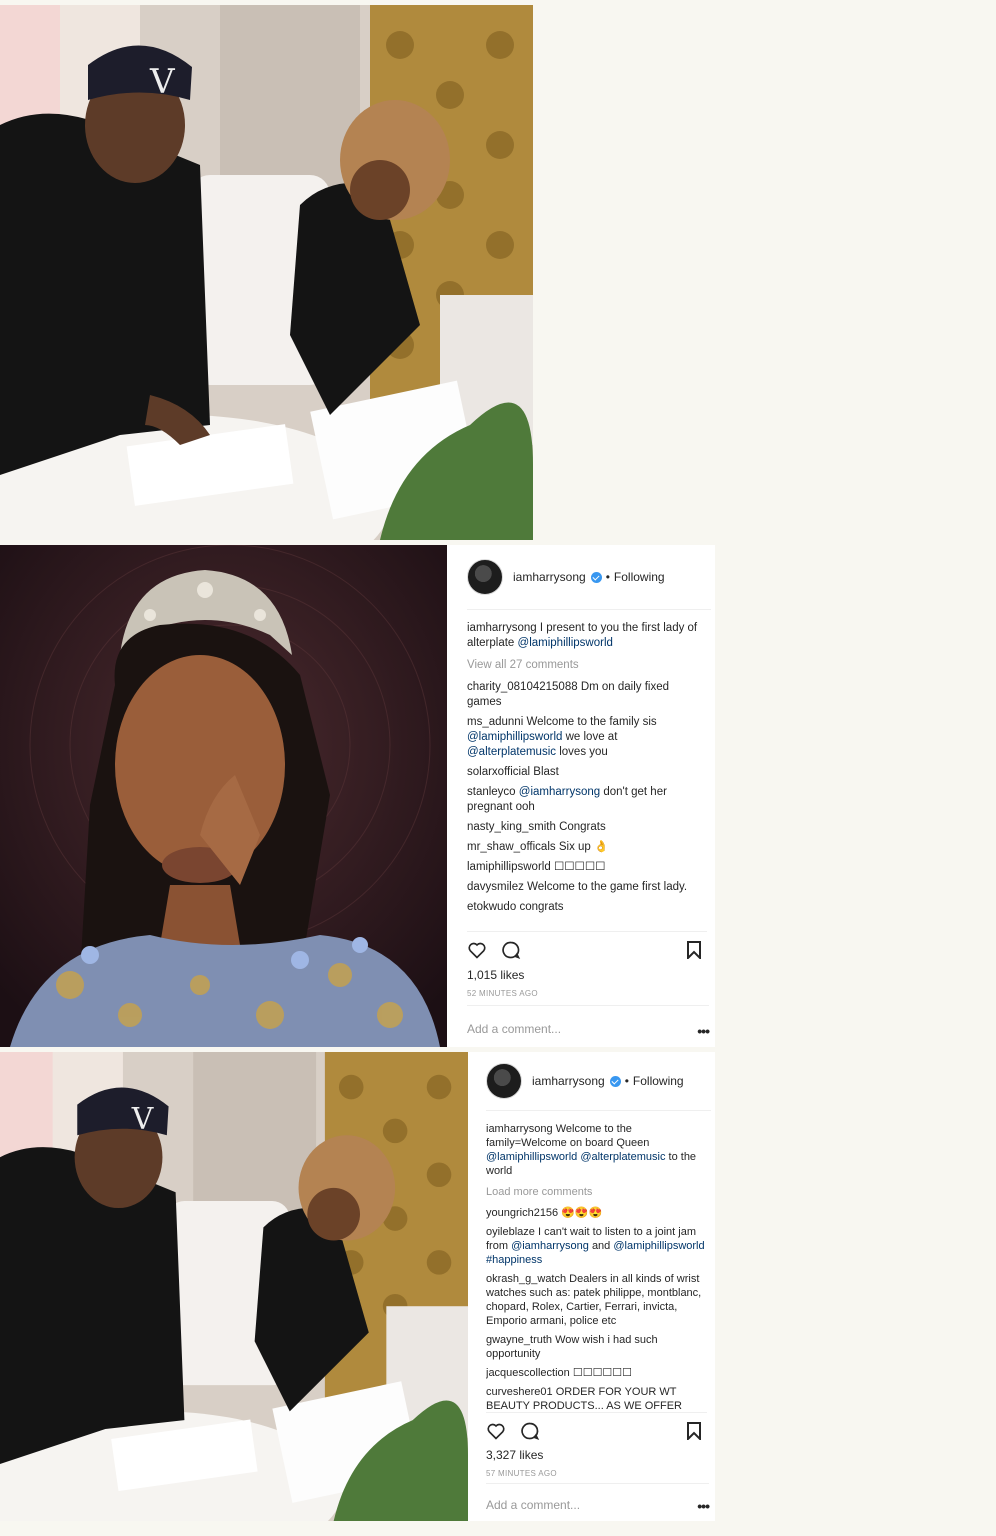 The width and height of the screenshot is (996, 1536). Describe the element at coordinates (582, 827) in the screenshot. I see `comment-text: Congrats` at that location.